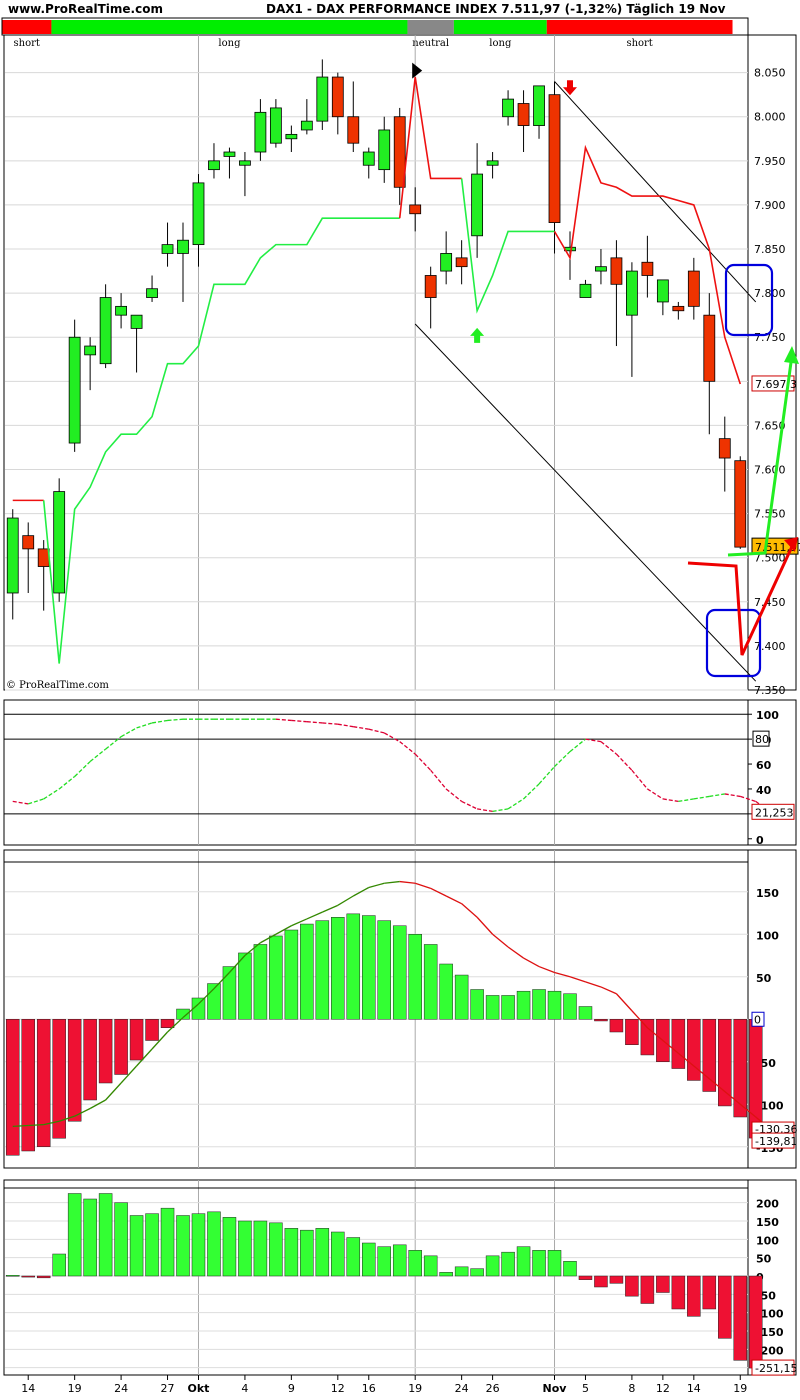  What do you see at coordinates (767, 1204) in the screenshot?
I see `mom-tick-label: 200` at bounding box center [767, 1204].